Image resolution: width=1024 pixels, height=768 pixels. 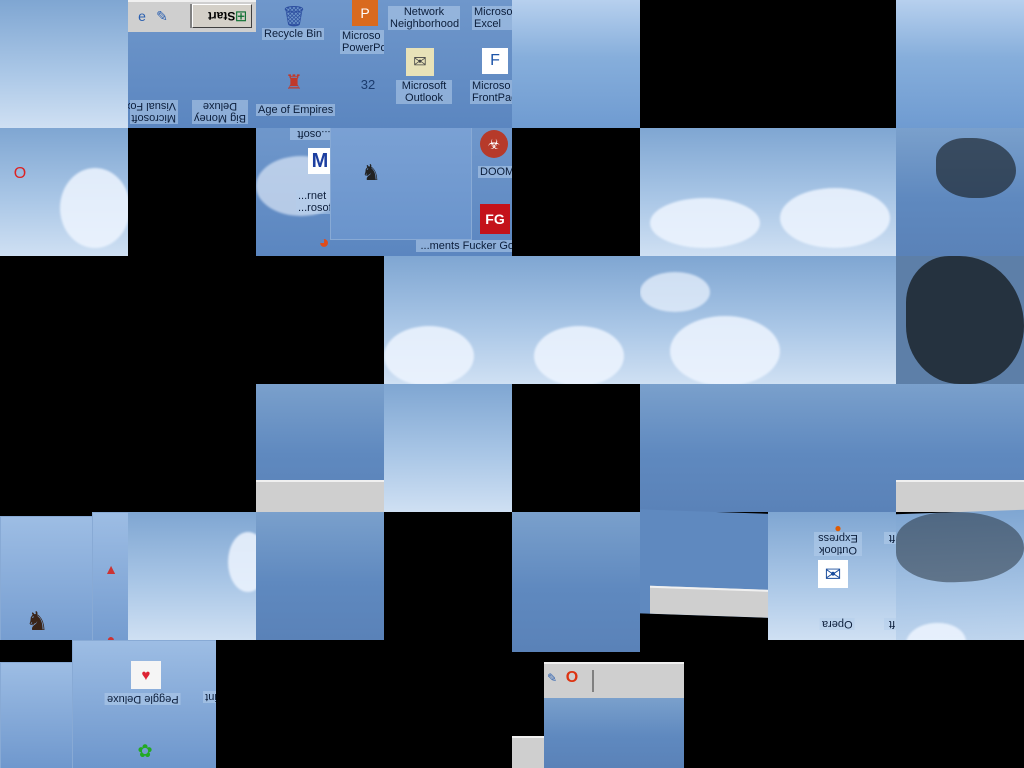 I want to click on powerpoint-icon: P, so click(x=365, y=13).